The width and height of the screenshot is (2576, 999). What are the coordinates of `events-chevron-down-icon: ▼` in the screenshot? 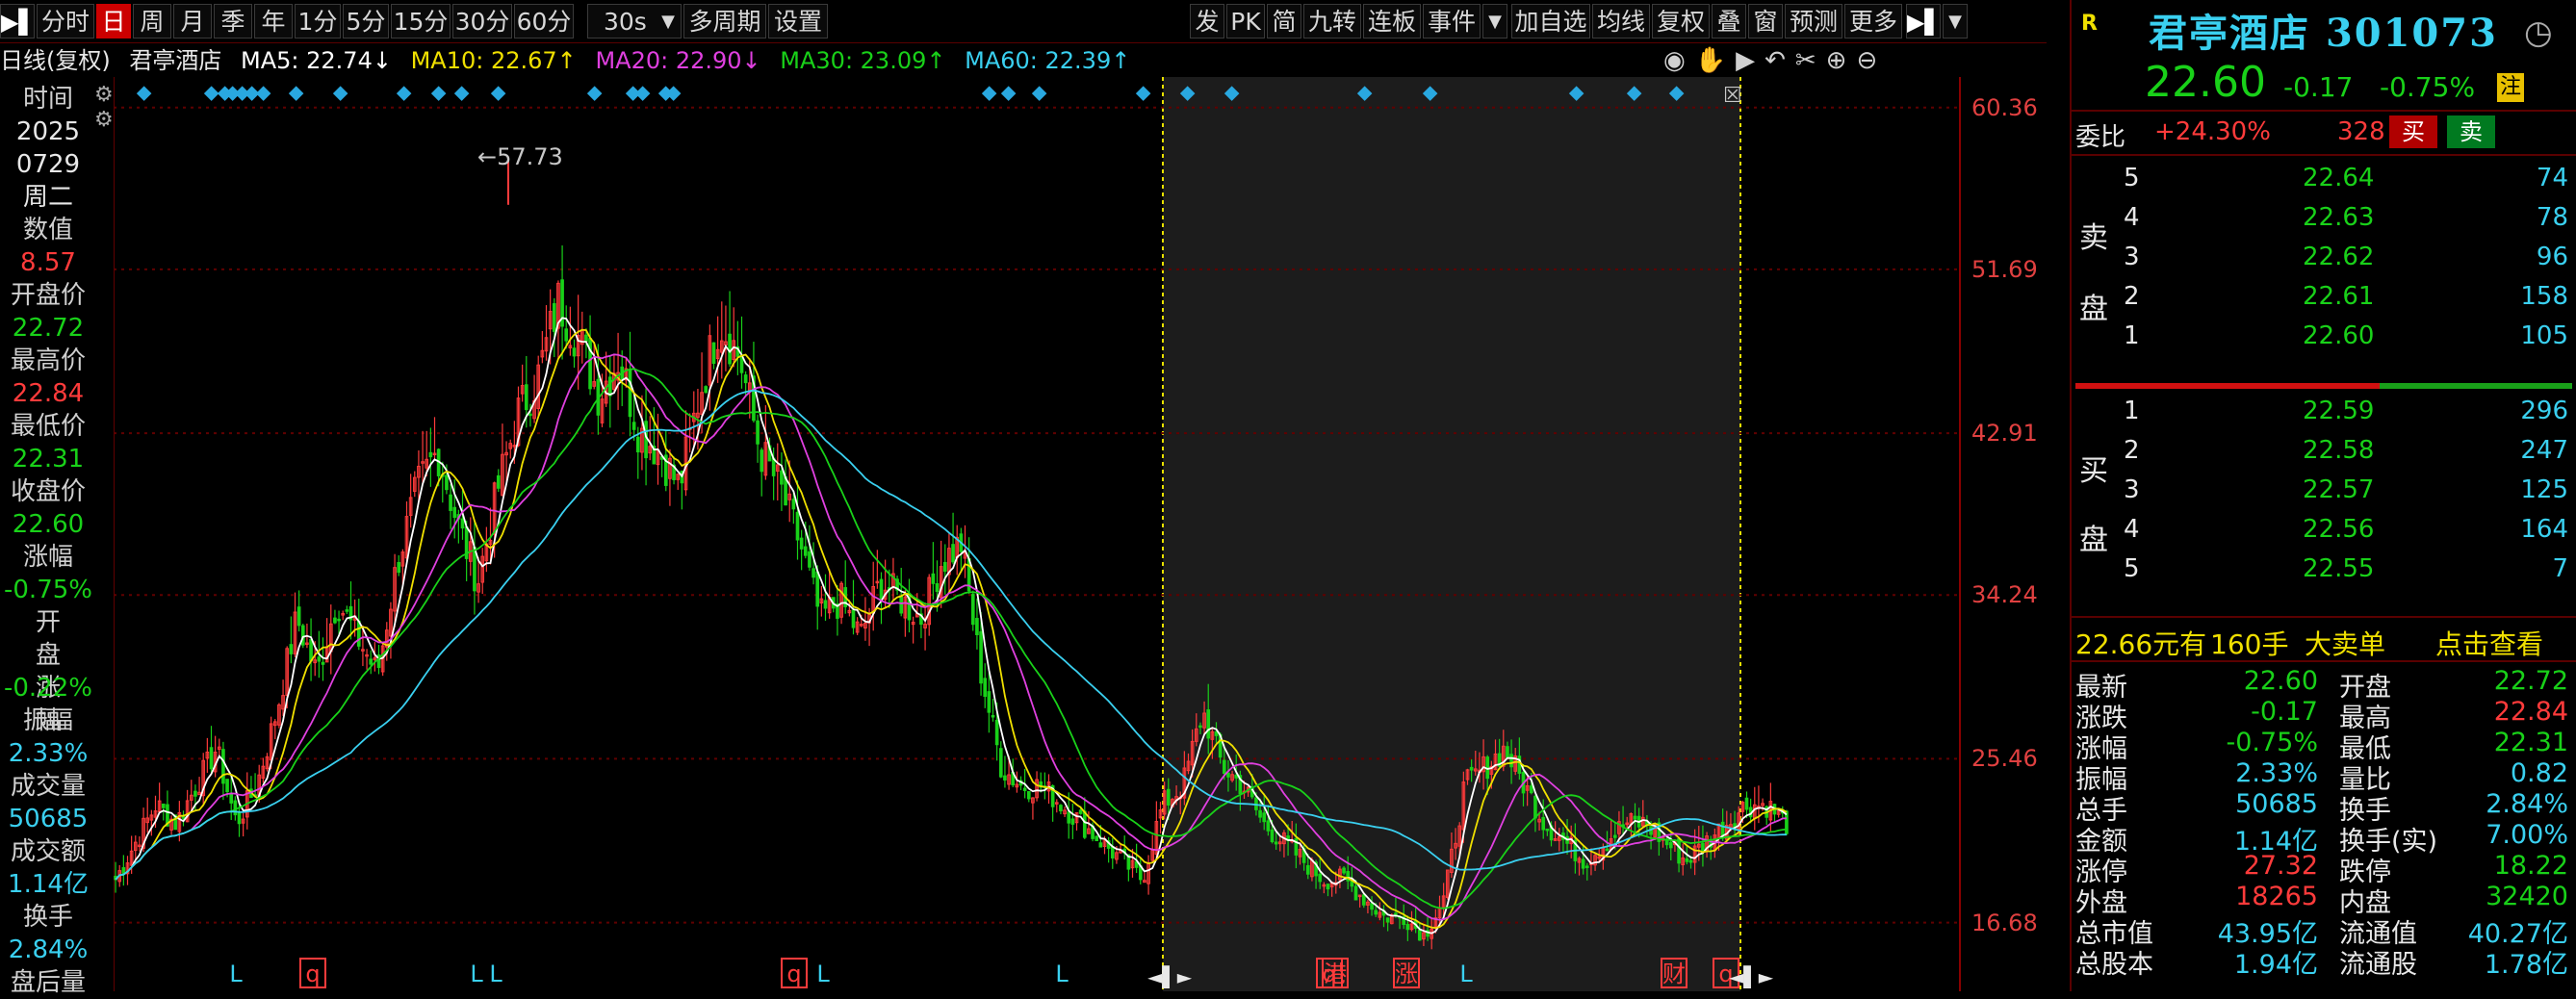 It's located at (1495, 21).